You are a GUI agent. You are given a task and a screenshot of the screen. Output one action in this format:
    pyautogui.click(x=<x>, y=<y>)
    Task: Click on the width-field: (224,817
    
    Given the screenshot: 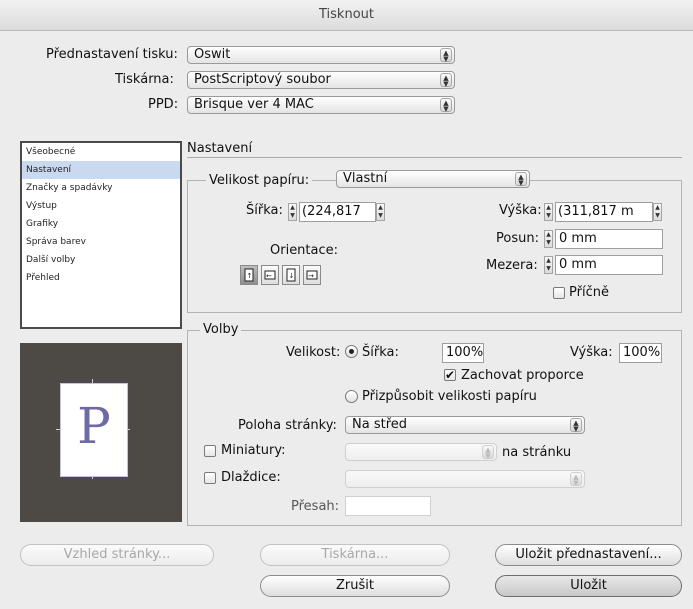 What is the action you would take?
    pyautogui.click(x=337, y=212)
    